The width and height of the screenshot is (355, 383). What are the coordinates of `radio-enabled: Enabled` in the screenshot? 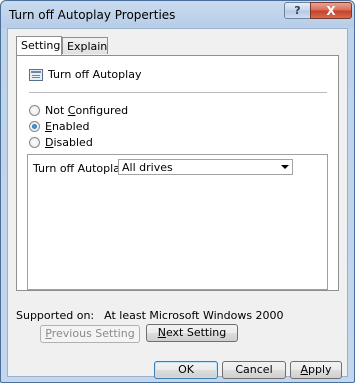 It's located at (59, 126).